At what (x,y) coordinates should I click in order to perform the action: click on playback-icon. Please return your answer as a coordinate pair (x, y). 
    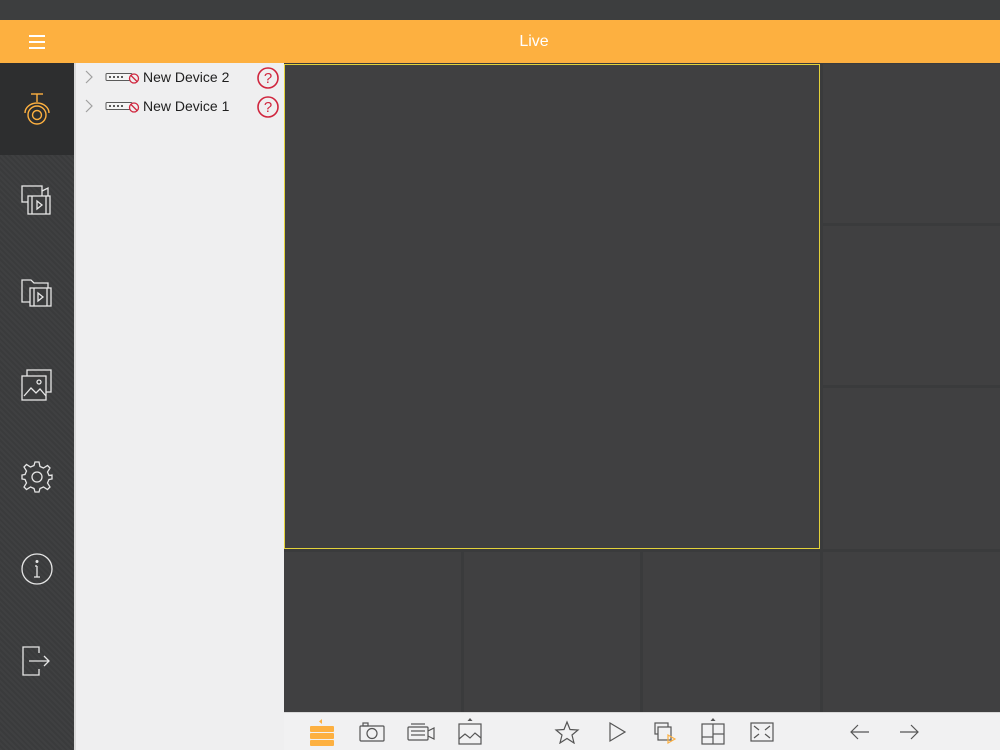
    Looking at the image, I should click on (36, 200).